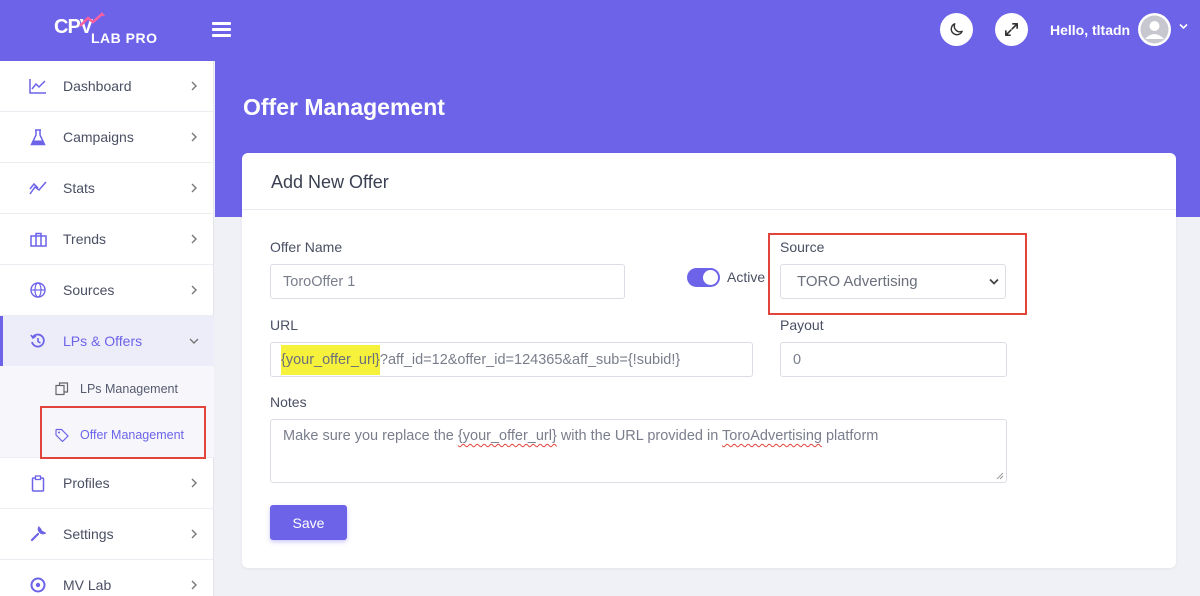 The image size is (1200, 596). I want to click on payout-value: 0, so click(797, 359).